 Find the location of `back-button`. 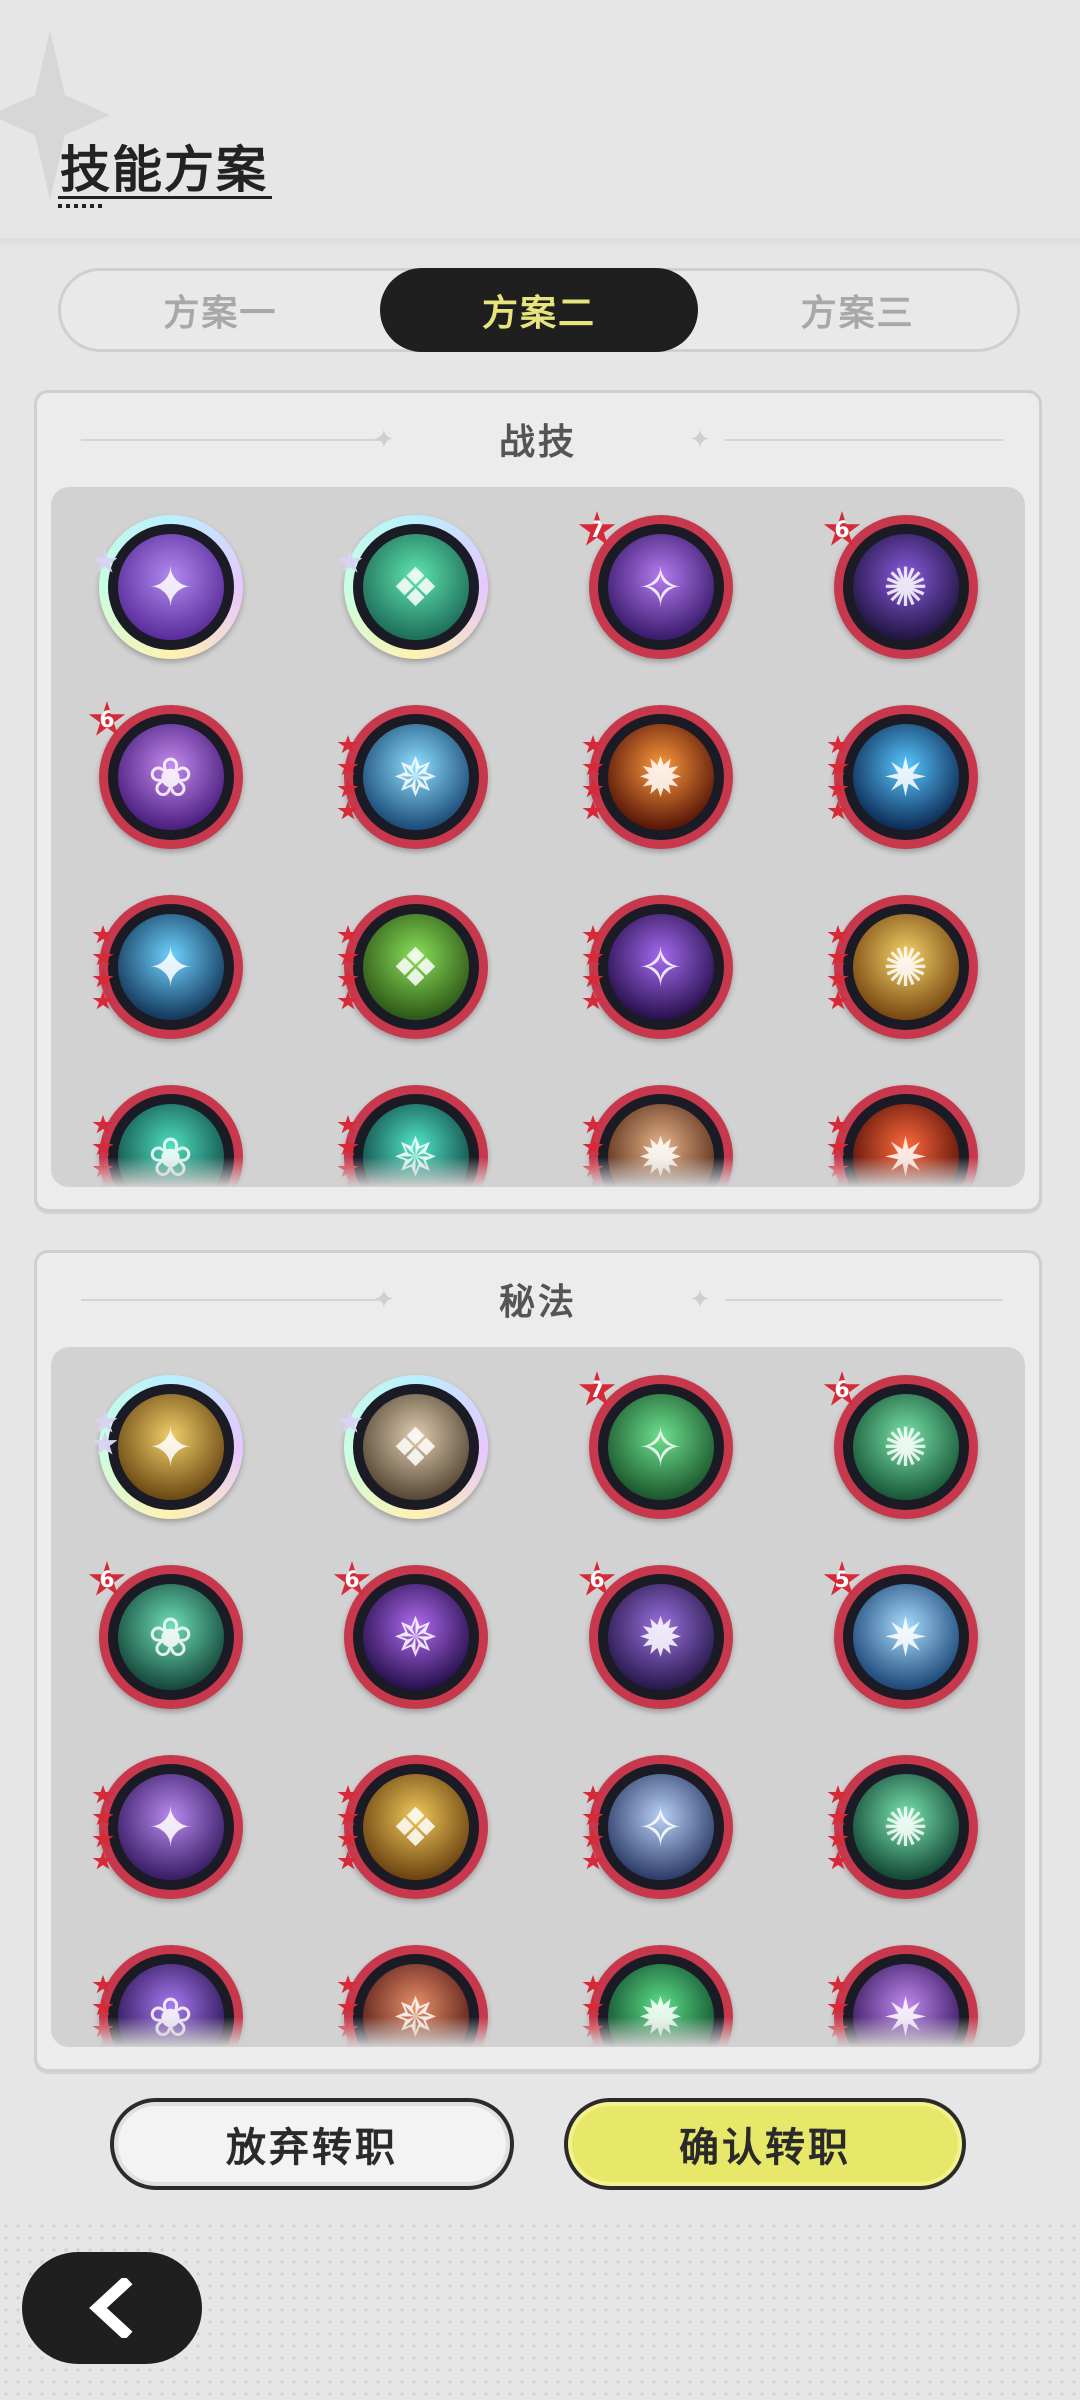

back-button is located at coordinates (112, 2308).